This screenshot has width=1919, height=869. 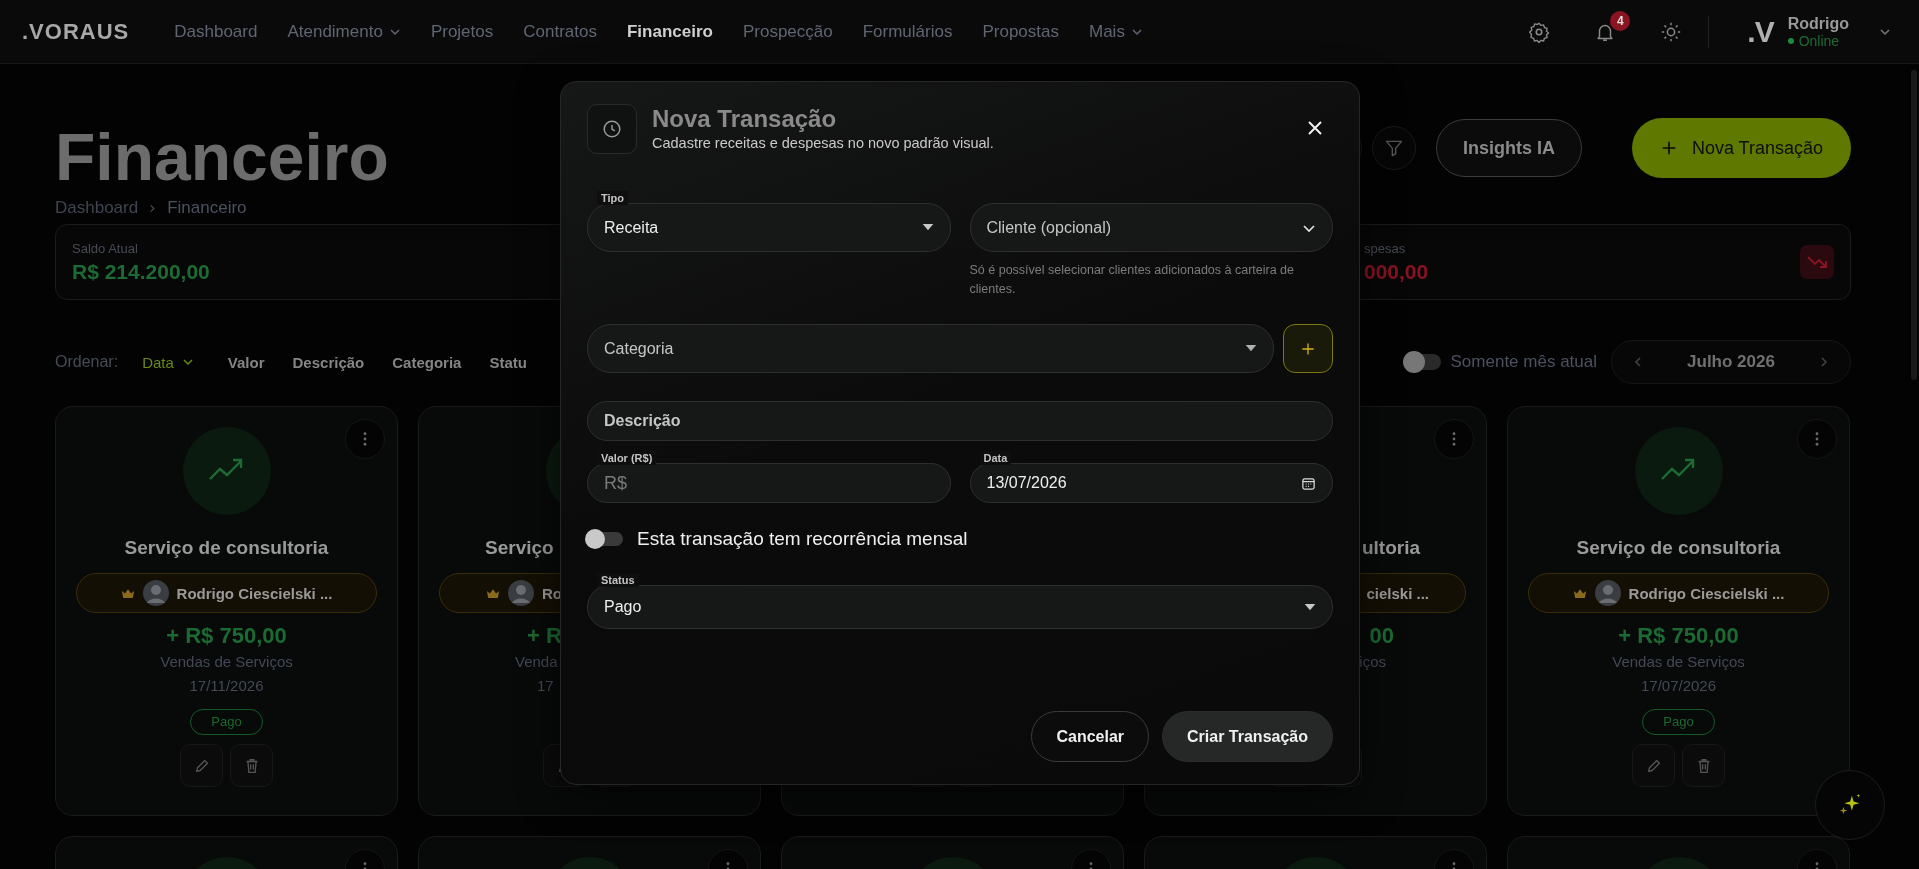 What do you see at coordinates (1132, 280) in the screenshot?
I see `helper-text: Só é possível selecionar clientes adicionados à carteira de clientes.` at bounding box center [1132, 280].